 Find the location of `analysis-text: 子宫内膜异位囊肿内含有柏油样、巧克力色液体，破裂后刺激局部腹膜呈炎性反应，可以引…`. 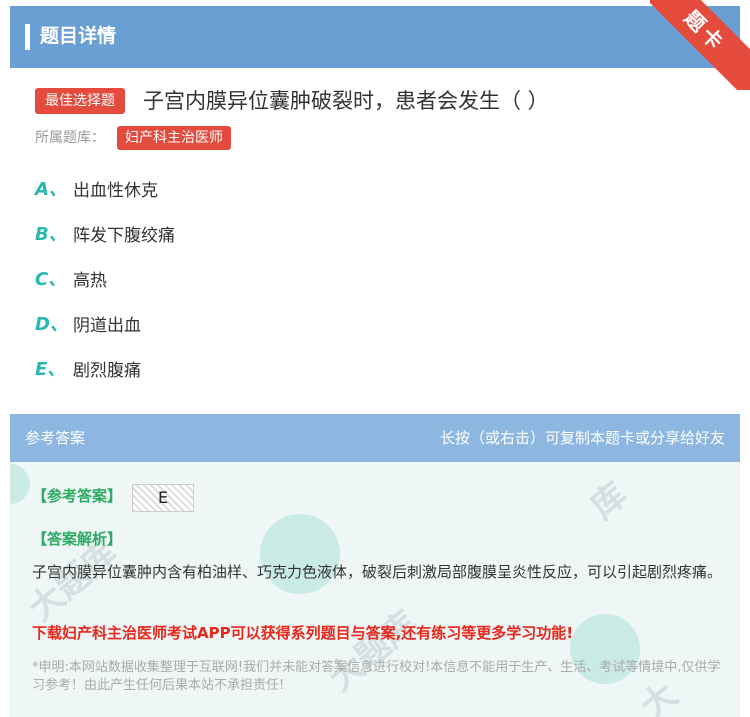

analysis-text: 子宫内膜异位囊肿内含有柏油样、巧克力色液体，破裂后刺激局部腹膜呈炎性反应，可以引… is located at coordinates (377, 572).